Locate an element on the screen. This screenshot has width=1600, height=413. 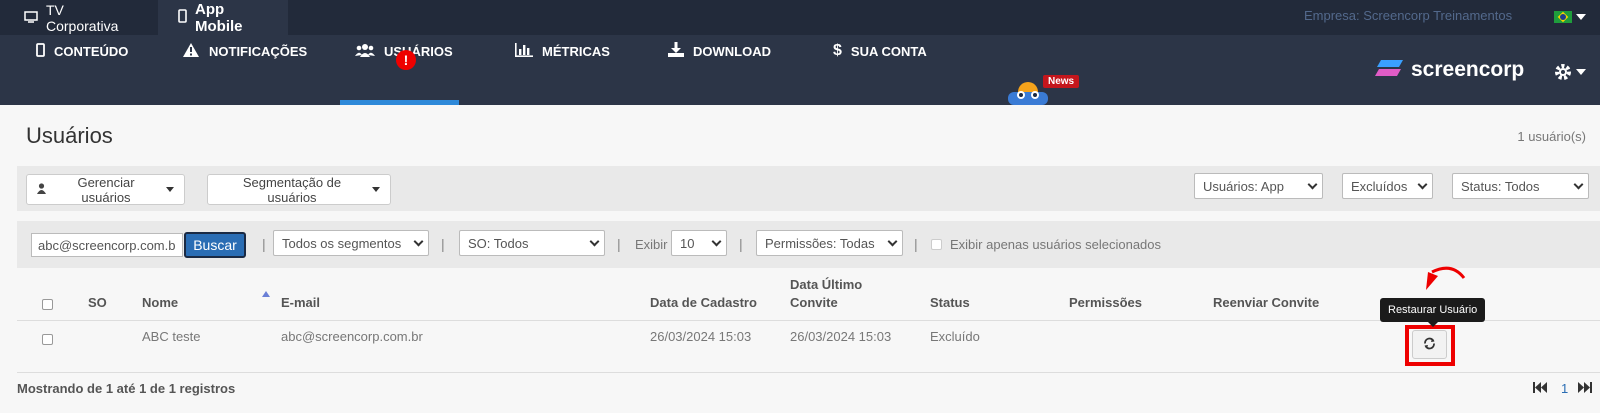
brazil-flag-icon is located at coordinates (1563, 17).